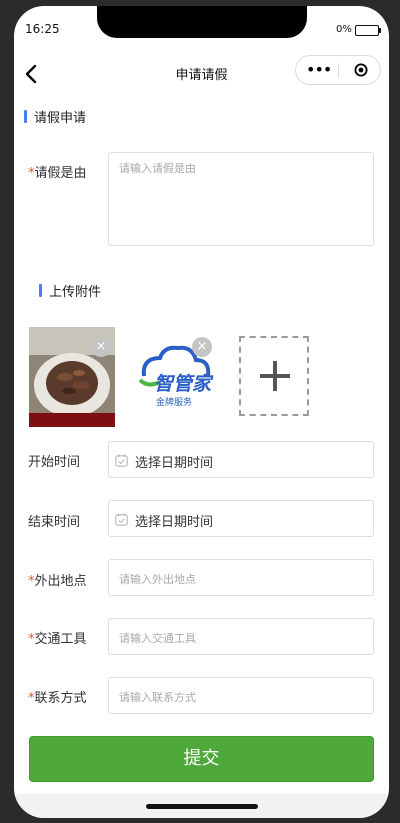  Describe the element at coordinates (72, 377) in the screenshot. I see `attachment-photo: ×` at that location.